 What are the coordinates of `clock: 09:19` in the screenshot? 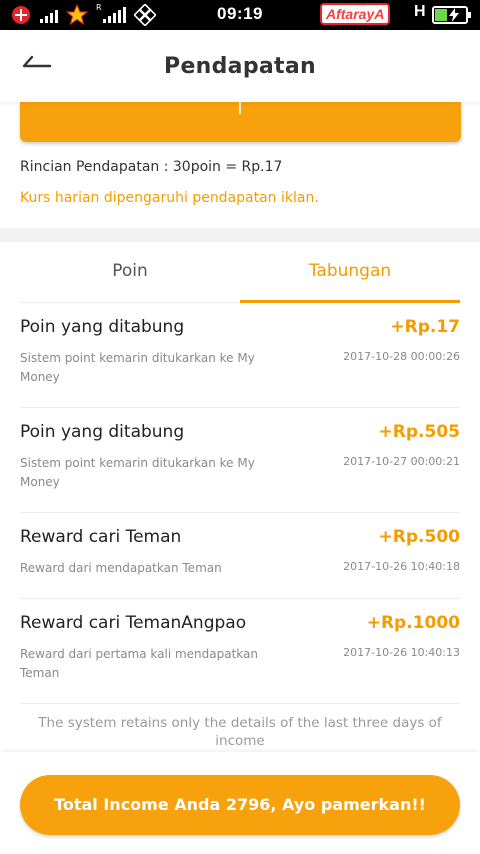 It's located at (240, 13).